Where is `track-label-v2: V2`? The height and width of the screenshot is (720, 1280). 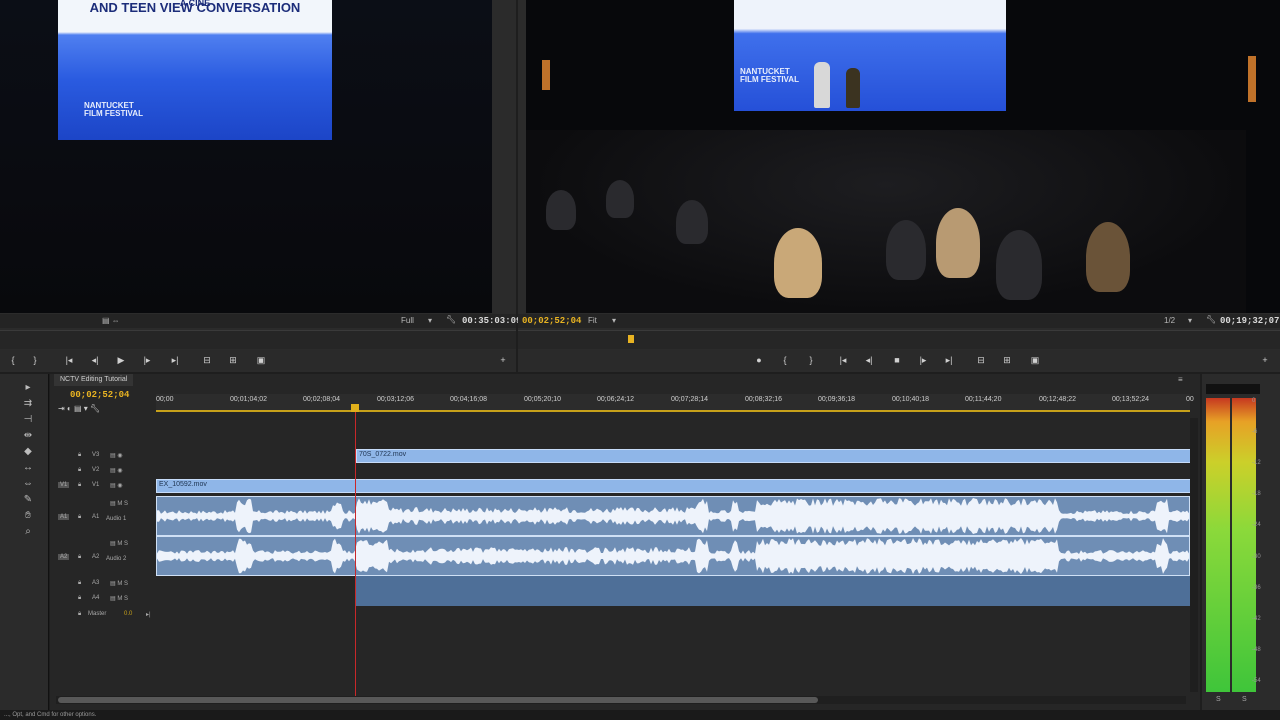
track-label-v2: V2 is located at coordinates (96, 470).